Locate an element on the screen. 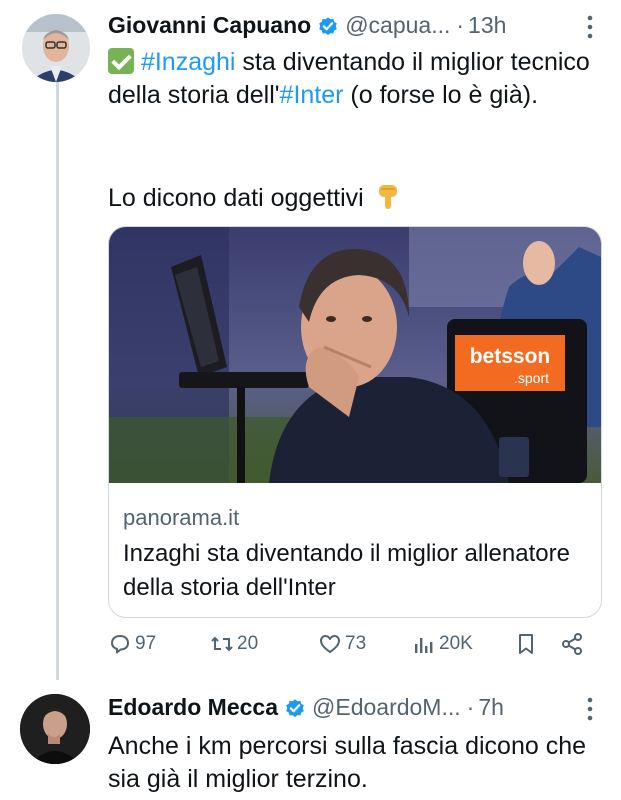 This screenshot has height=800, width=621. hashtag-inzaghi: #Inzaghi is located at coordinates (188, 62).